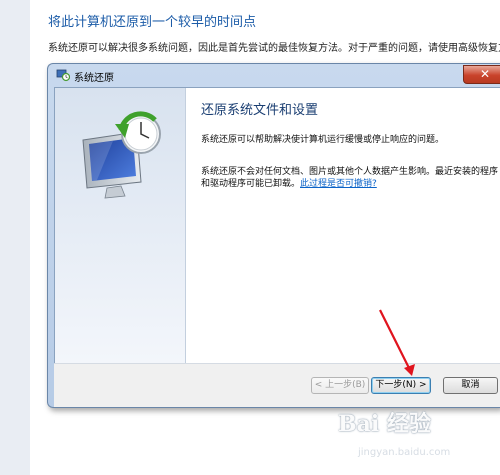  Describe the element at coordinates (260, 110) in the screenshot. I see `dialog-heading: 还原系统文件和设置` at that location.